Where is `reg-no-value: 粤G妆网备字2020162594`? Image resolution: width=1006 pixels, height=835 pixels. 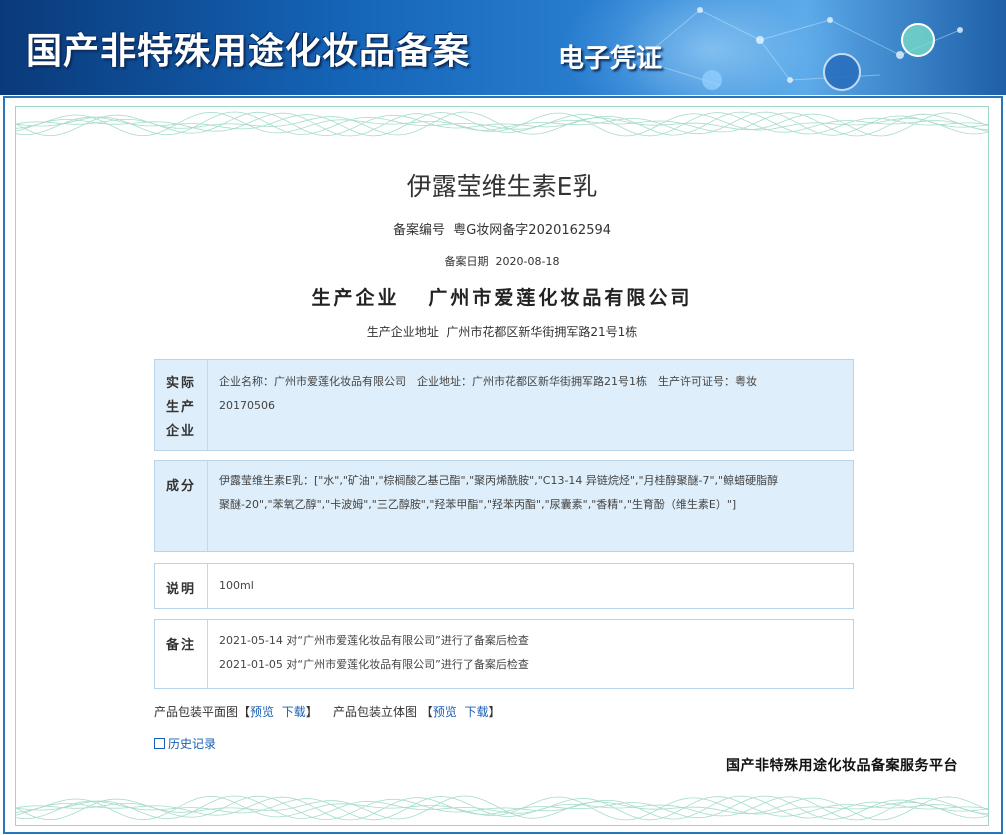
reg-no-value: 粤G妆网备字2020162594 is located at coordinates (532, 230).